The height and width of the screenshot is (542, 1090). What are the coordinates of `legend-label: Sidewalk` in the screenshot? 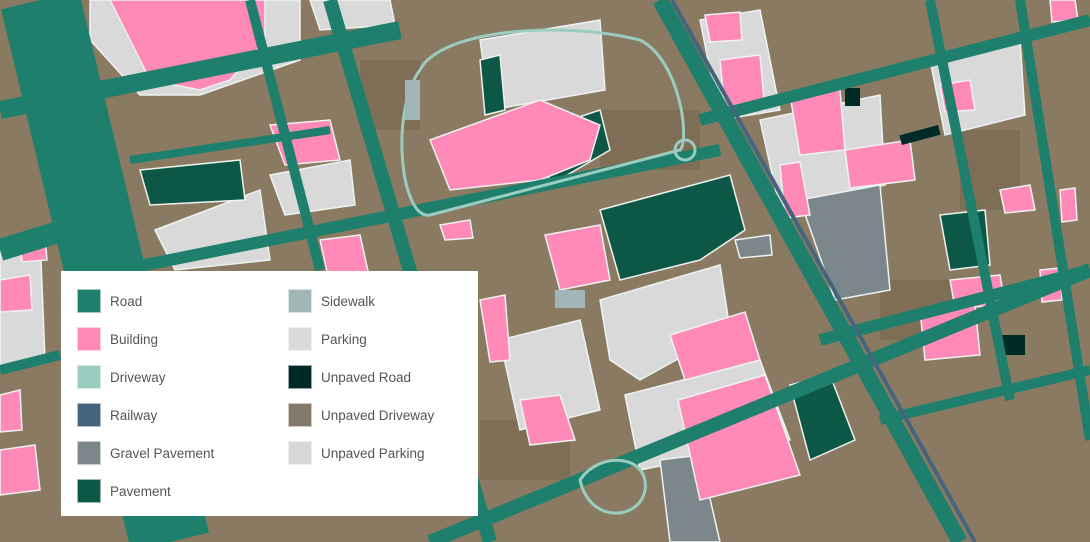 It's located at (348, 301).